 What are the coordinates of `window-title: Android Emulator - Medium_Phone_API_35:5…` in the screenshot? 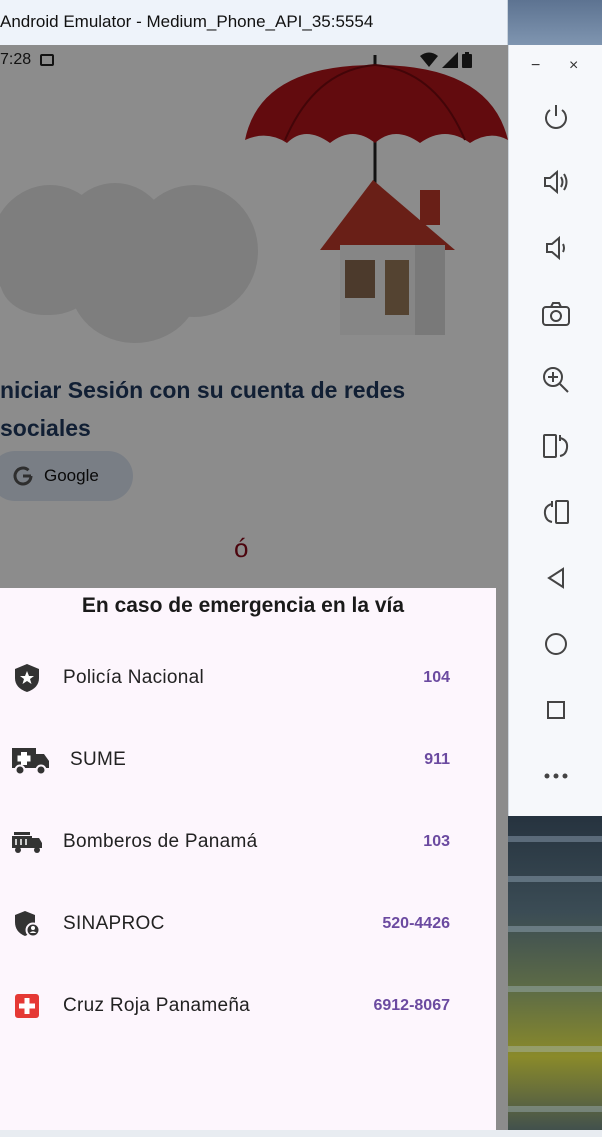 It's located at (187, 21).